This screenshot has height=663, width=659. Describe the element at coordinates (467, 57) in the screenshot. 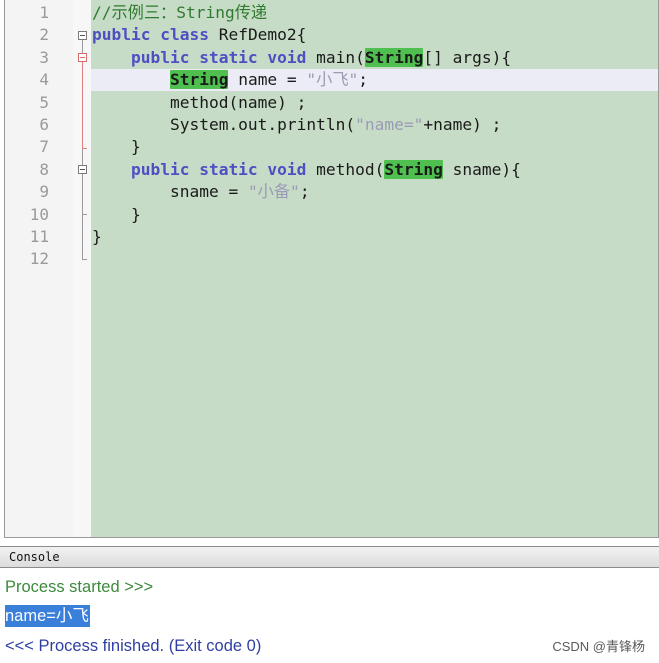

I see `code-token: [] args){` at that location.